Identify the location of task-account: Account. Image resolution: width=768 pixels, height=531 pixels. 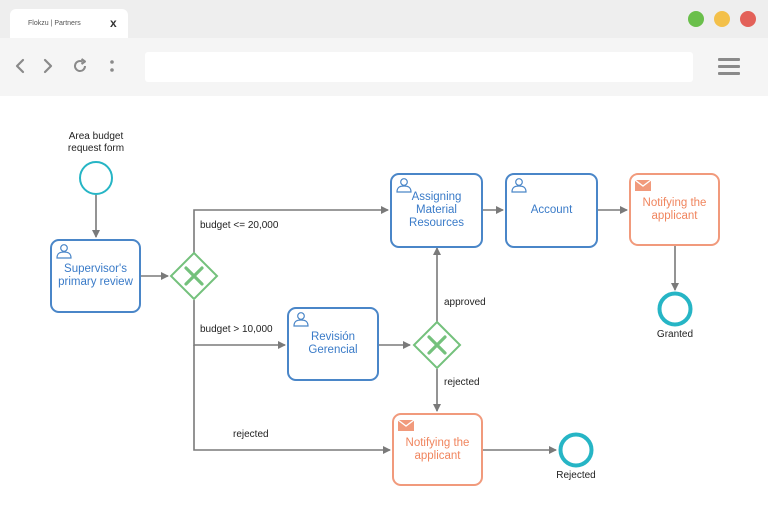
(551, 210).